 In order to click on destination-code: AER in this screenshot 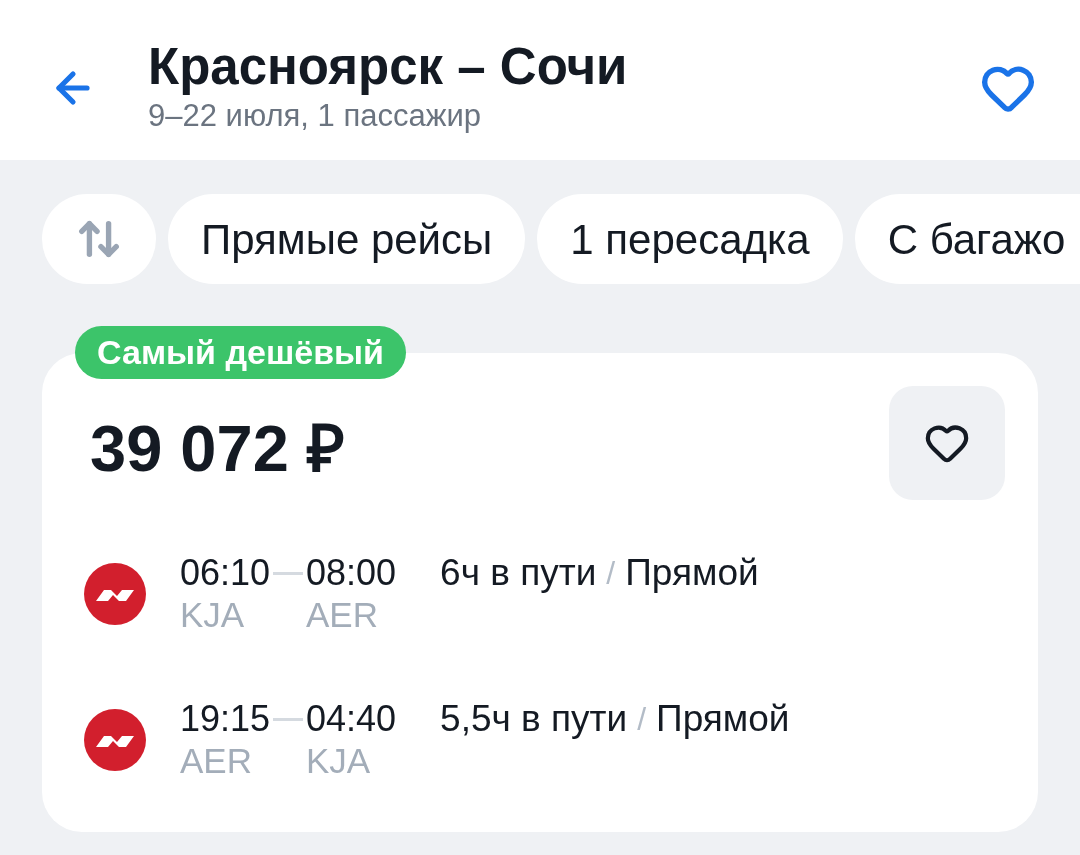, I will do `click(342, 615)`.